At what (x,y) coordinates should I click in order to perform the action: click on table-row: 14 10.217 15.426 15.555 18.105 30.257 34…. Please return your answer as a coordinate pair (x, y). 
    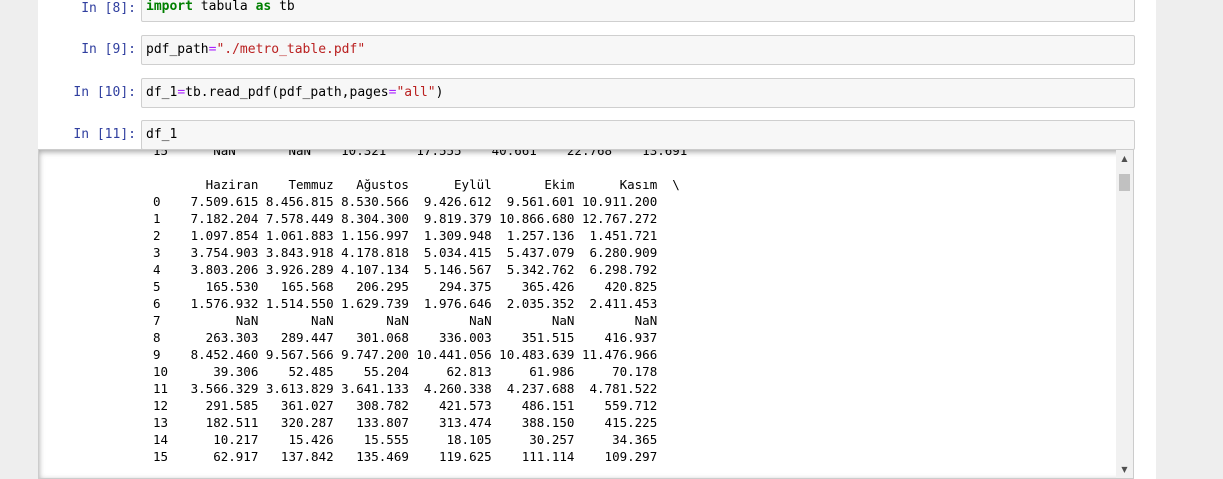
    Looking at the image, I should click on (405, 439).